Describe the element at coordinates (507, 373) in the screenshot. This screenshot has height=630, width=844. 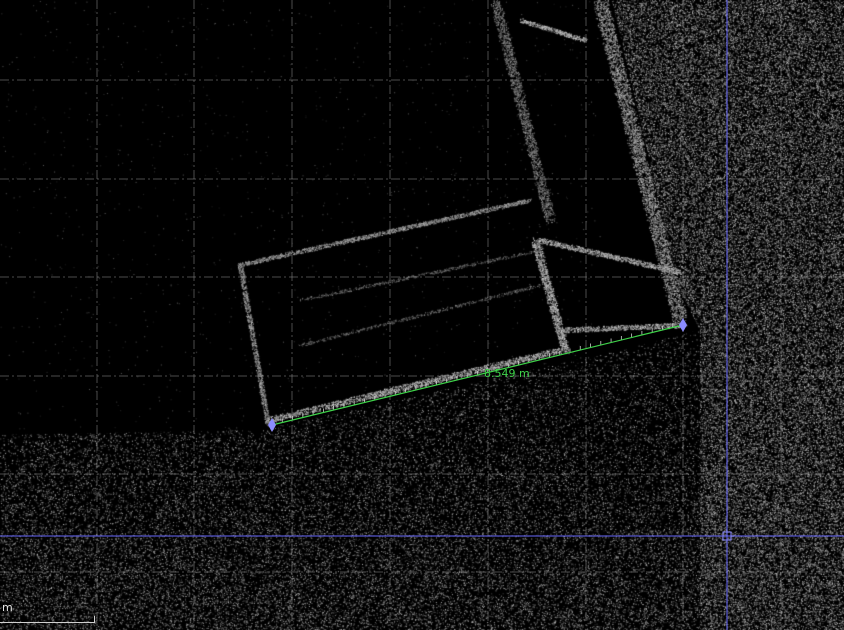
I see `measurement-distance-label: 8.549 m` at that location.